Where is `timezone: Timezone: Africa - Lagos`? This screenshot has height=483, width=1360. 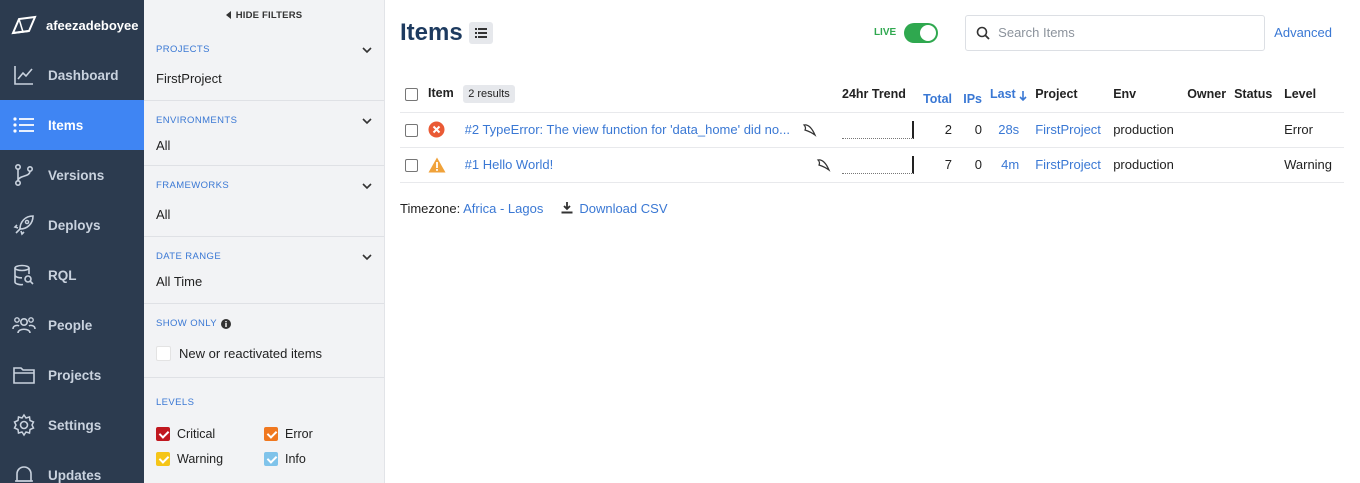 timezone: Timezone: Africa - Lagos is located at coordinates (471, 208).